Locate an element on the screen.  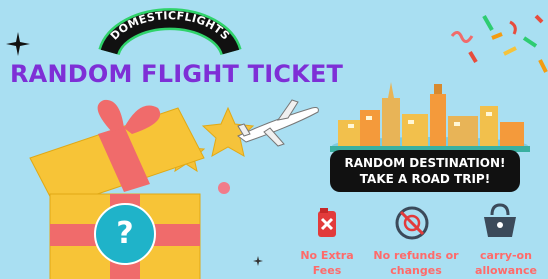
destination-line-1: RANDOM DESTINATION! is located at coordinates (425, 163).